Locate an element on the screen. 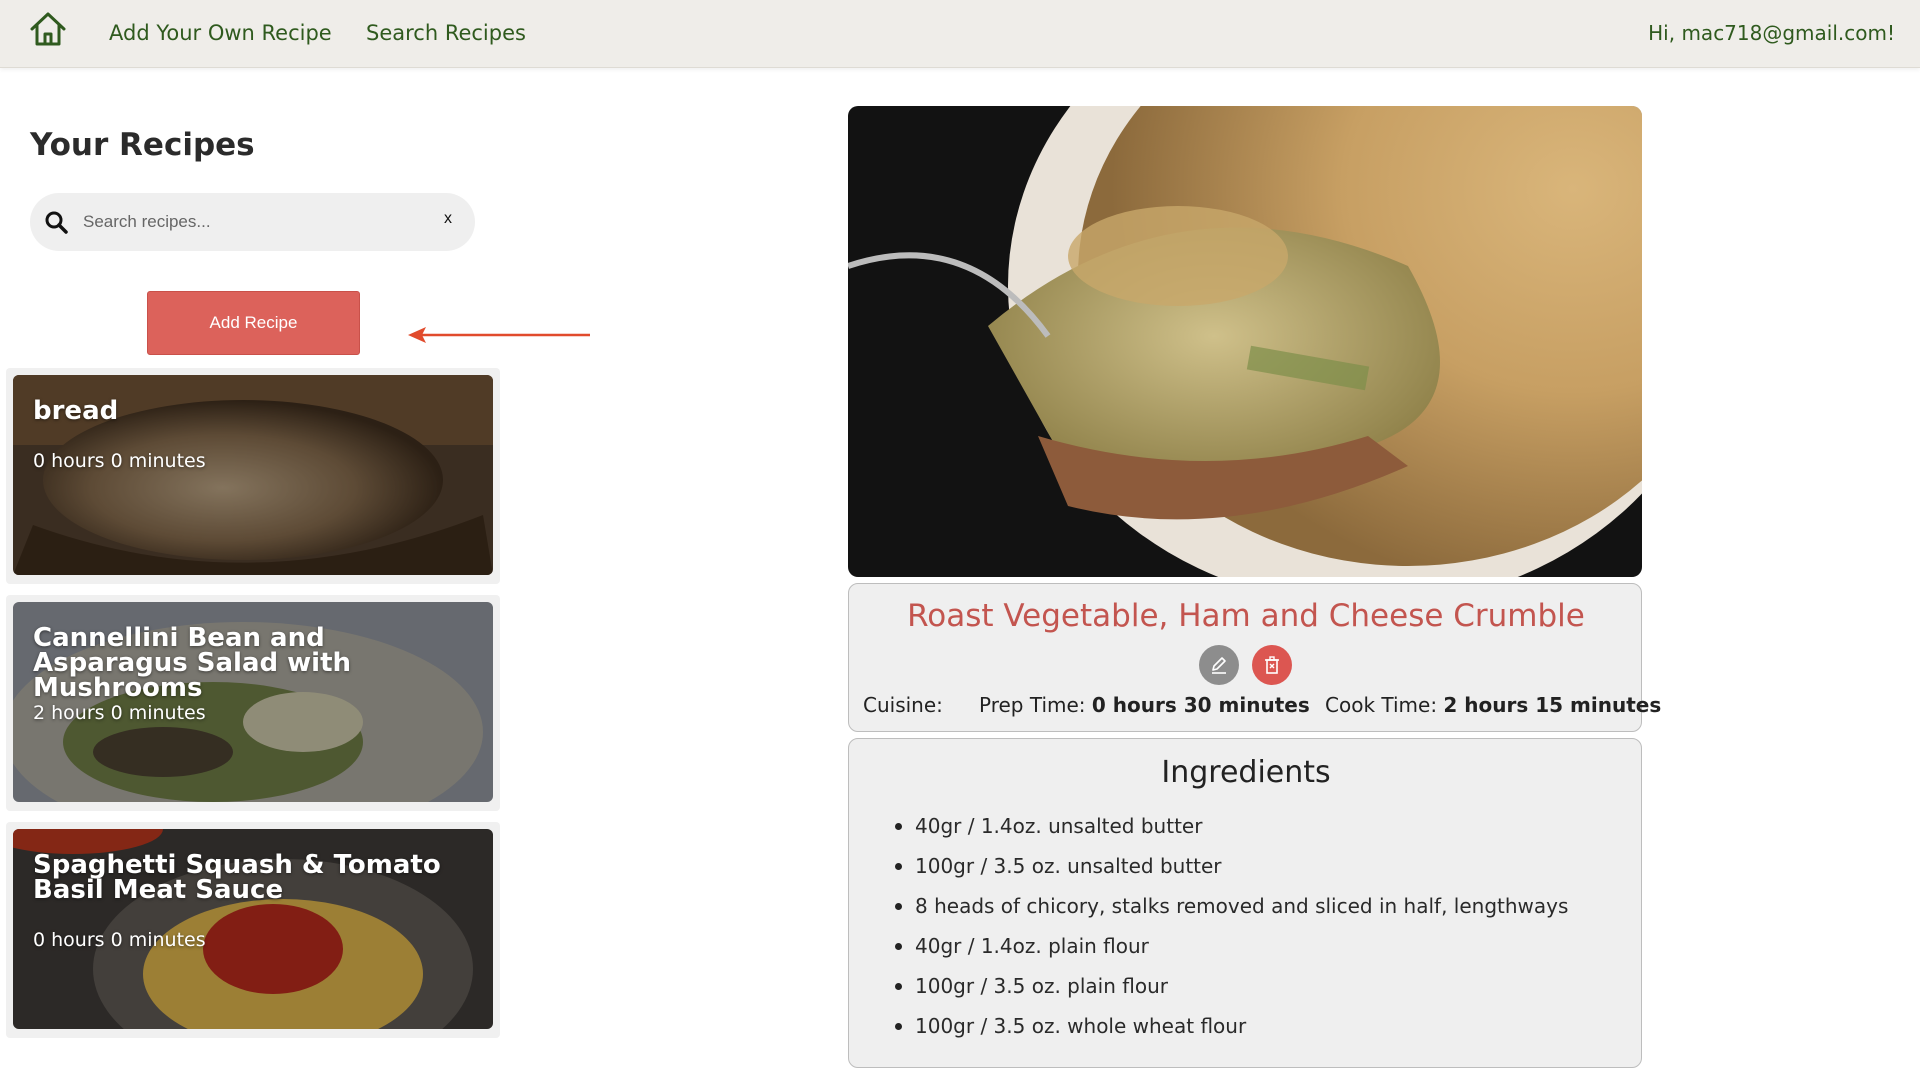 This screenshot has width=1920, height=1068. cook-time-field: Cook Time: 2 hours 15 minutes is located at coordinates (1493, 705).